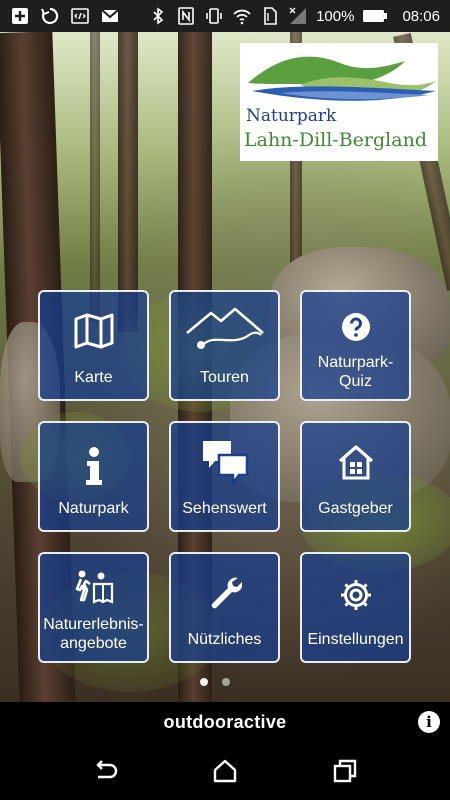 The image size is (450, 800). Describe the element at coordinates (225, 329) in the screenshot. I see `tour-route-icon` at that location.